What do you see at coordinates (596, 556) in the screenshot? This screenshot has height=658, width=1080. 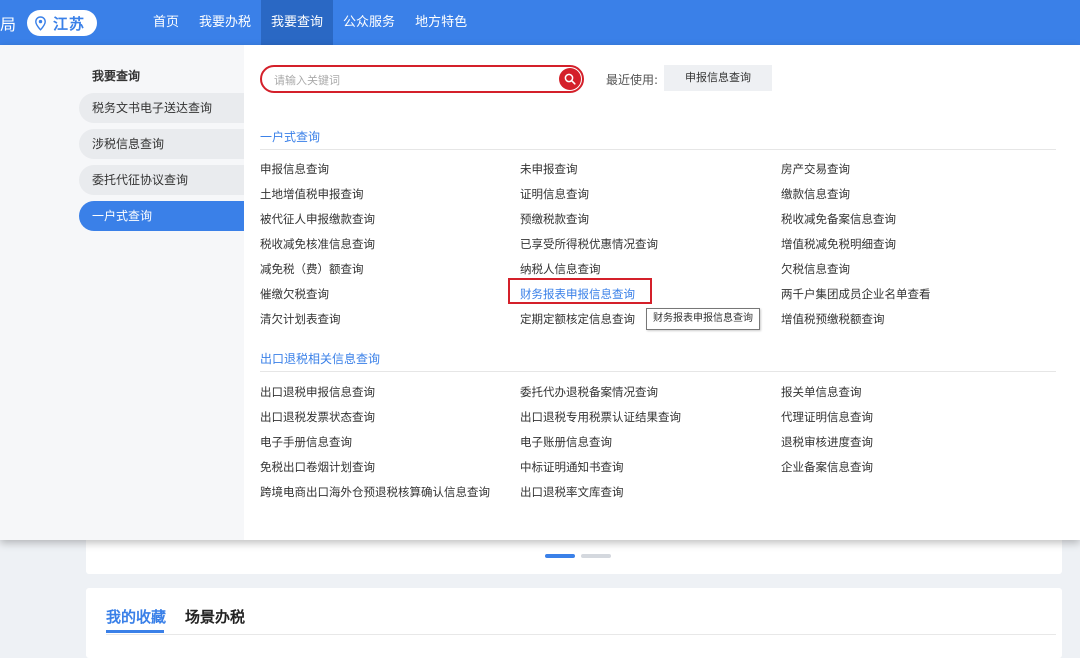 I see `carousel-dot` at bounding box center [596, 556].